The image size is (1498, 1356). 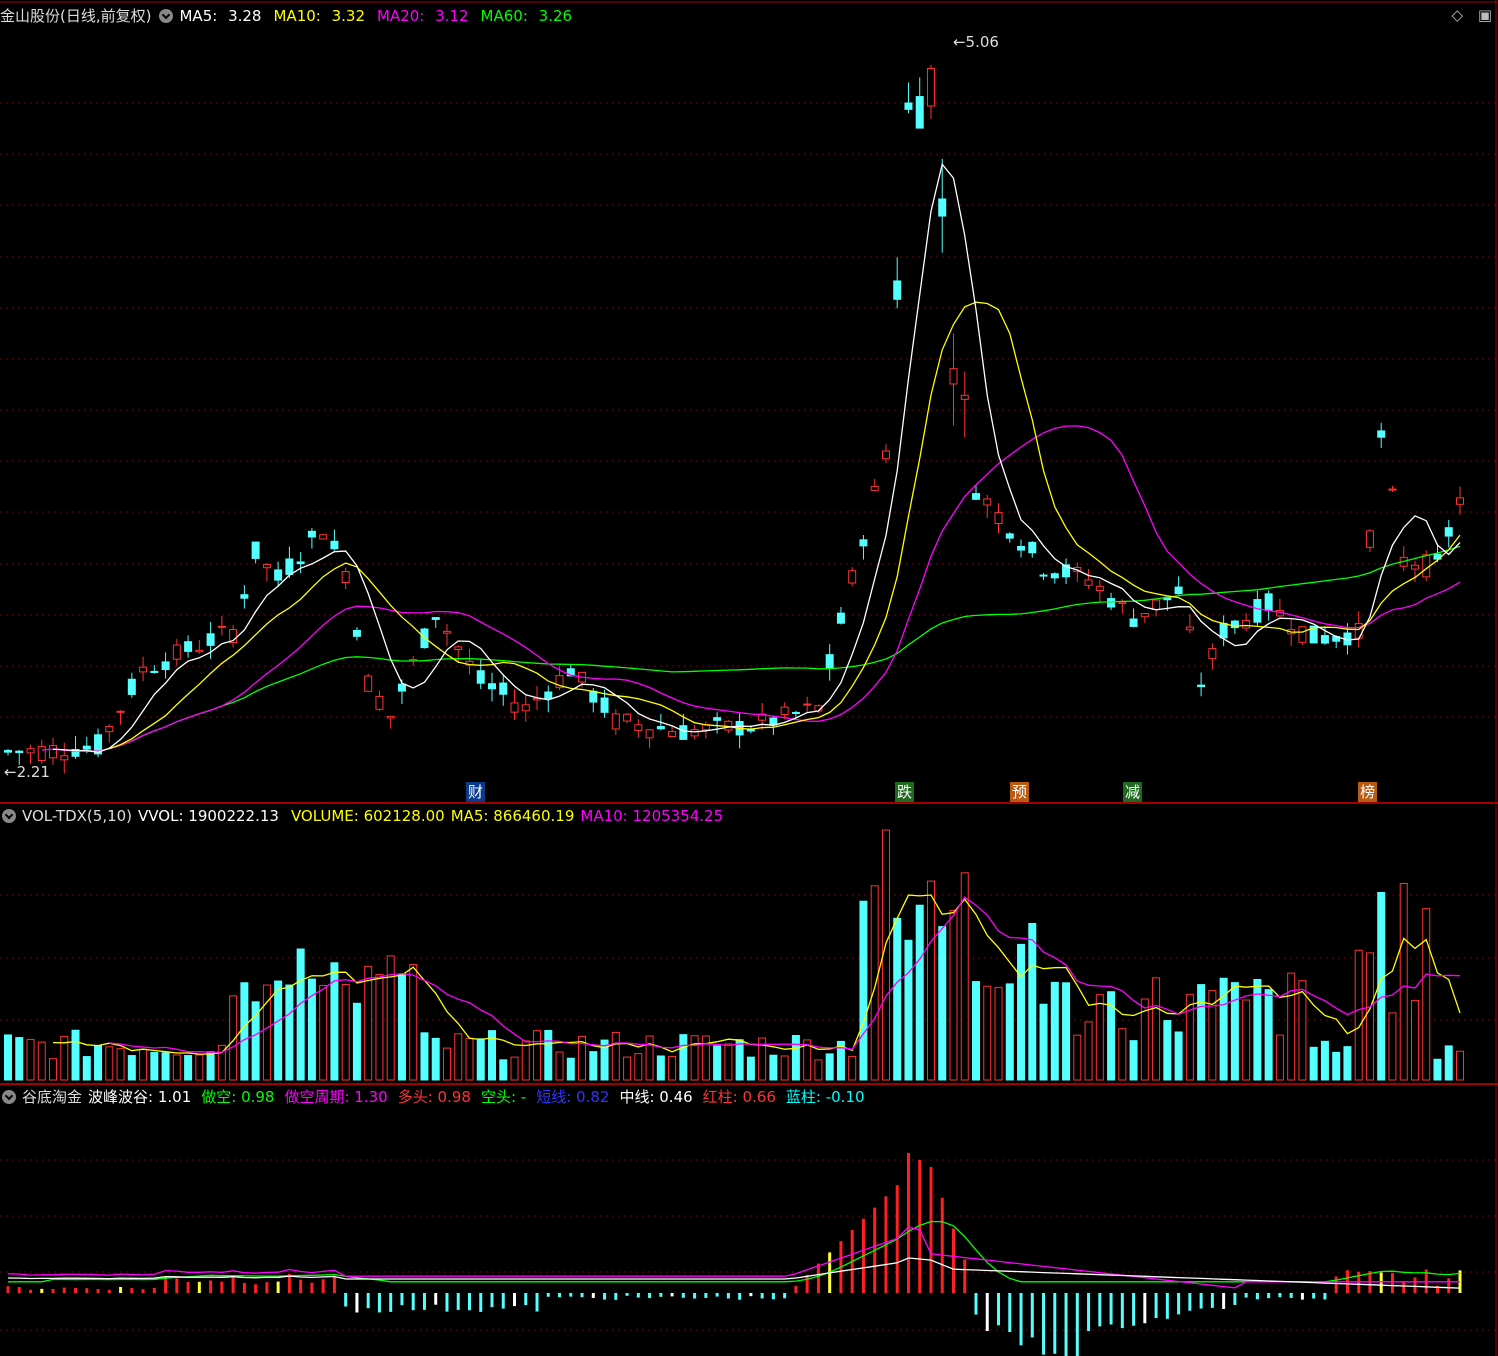 What do you see at coordinates (1485, 15) in the screenshot?
I see `restore-icon: ▣` at bounding box center [1485, 15].